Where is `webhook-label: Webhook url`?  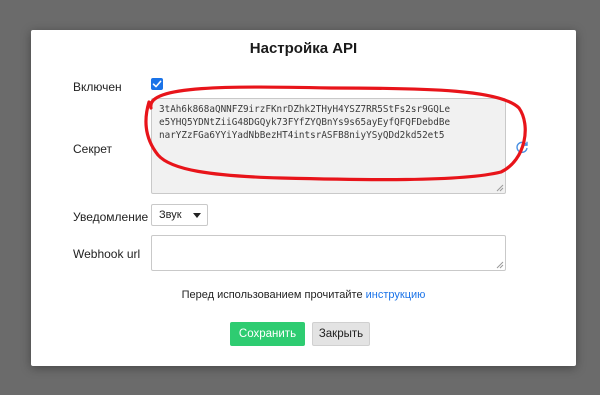
webhook-label: Webhook url is located at coordinates (107, 254).